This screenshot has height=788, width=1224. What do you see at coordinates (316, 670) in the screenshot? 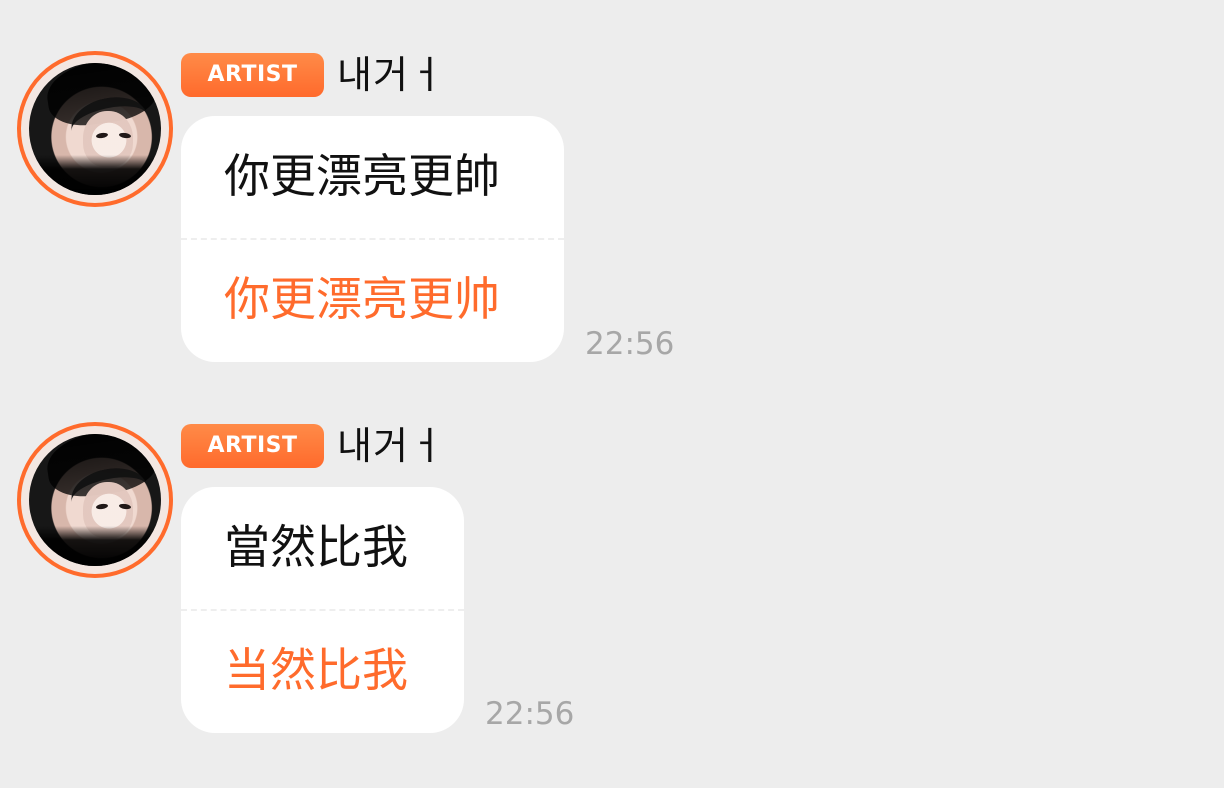
I see `translated-message-text: 当然比我` at bounding box center [316, 670].